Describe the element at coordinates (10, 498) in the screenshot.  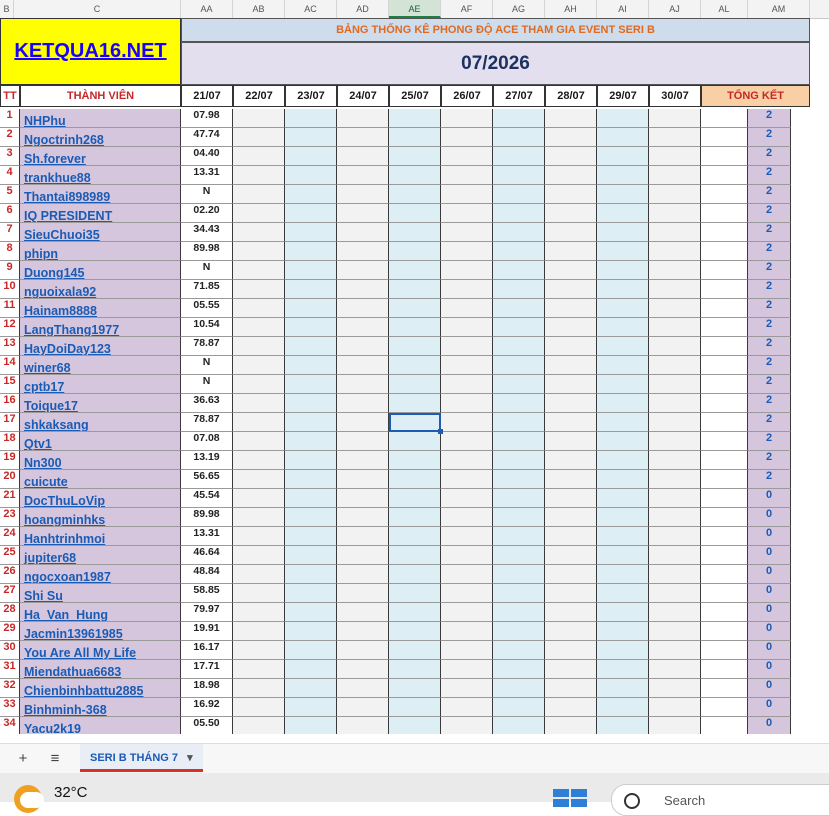
I see `row-number: 21` at that location.